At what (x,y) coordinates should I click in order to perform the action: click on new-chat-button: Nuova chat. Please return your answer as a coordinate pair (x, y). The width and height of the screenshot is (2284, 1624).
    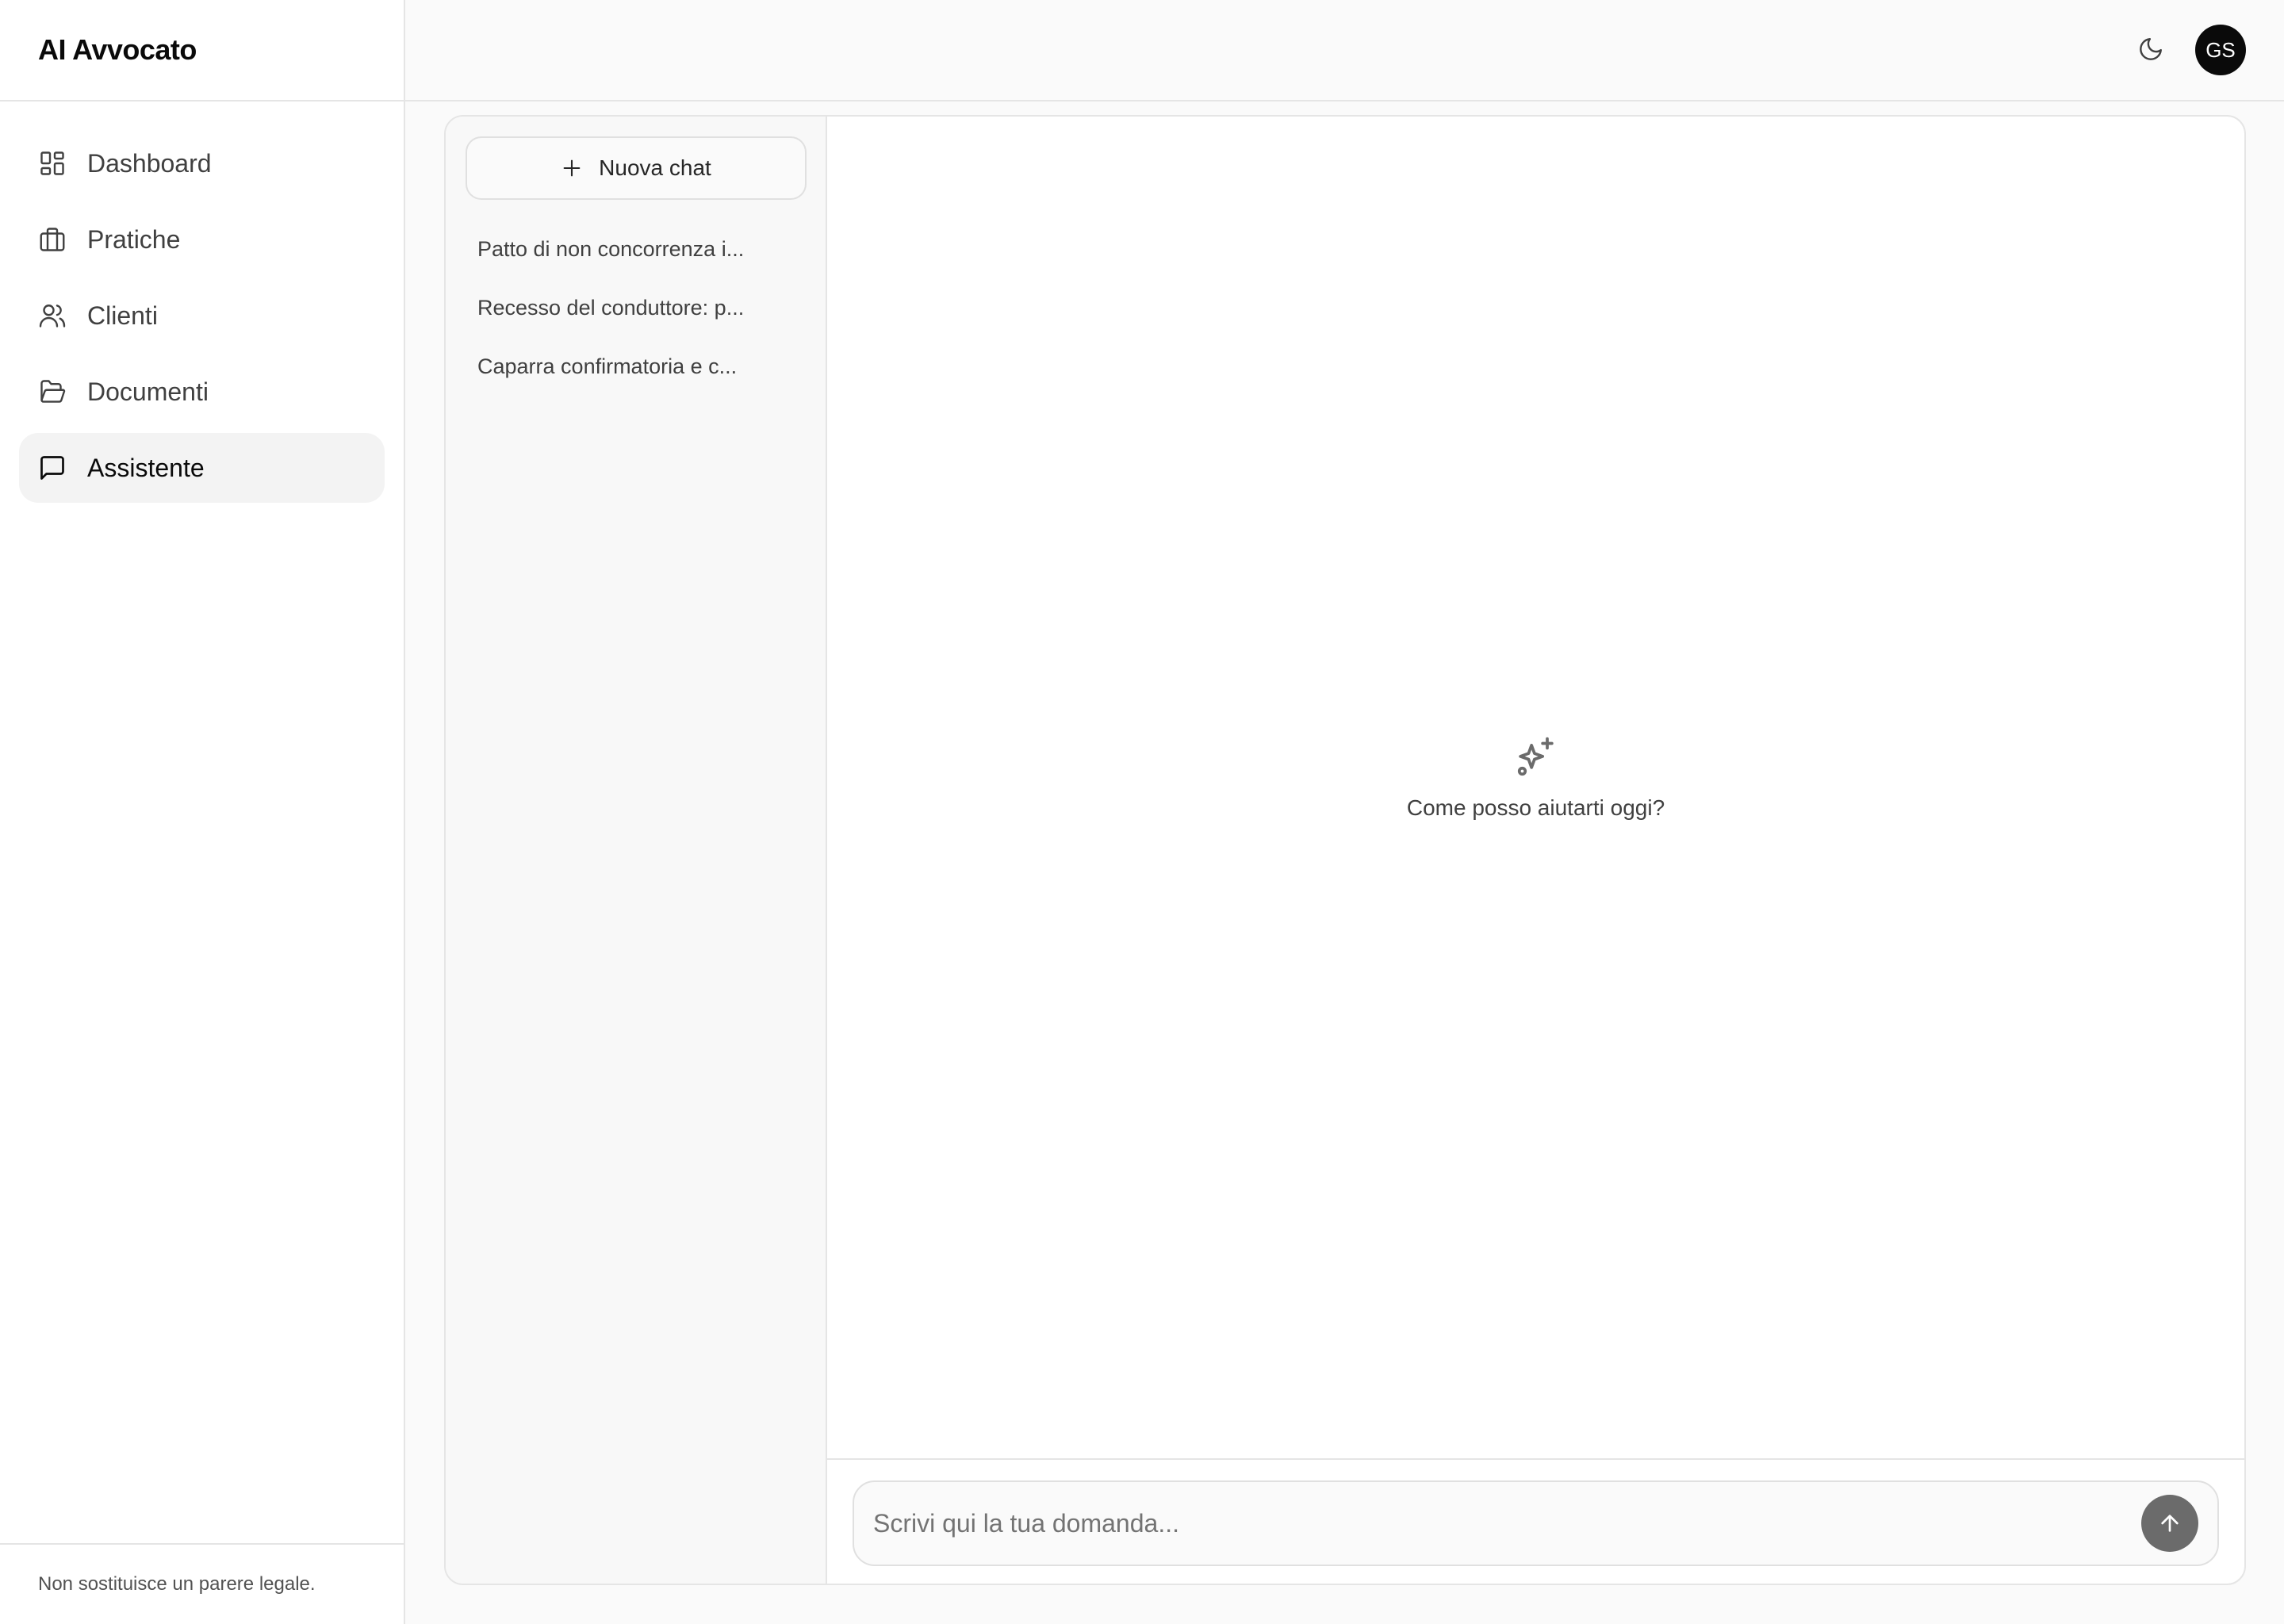
    Looking at the image, I should click on (636, 168).